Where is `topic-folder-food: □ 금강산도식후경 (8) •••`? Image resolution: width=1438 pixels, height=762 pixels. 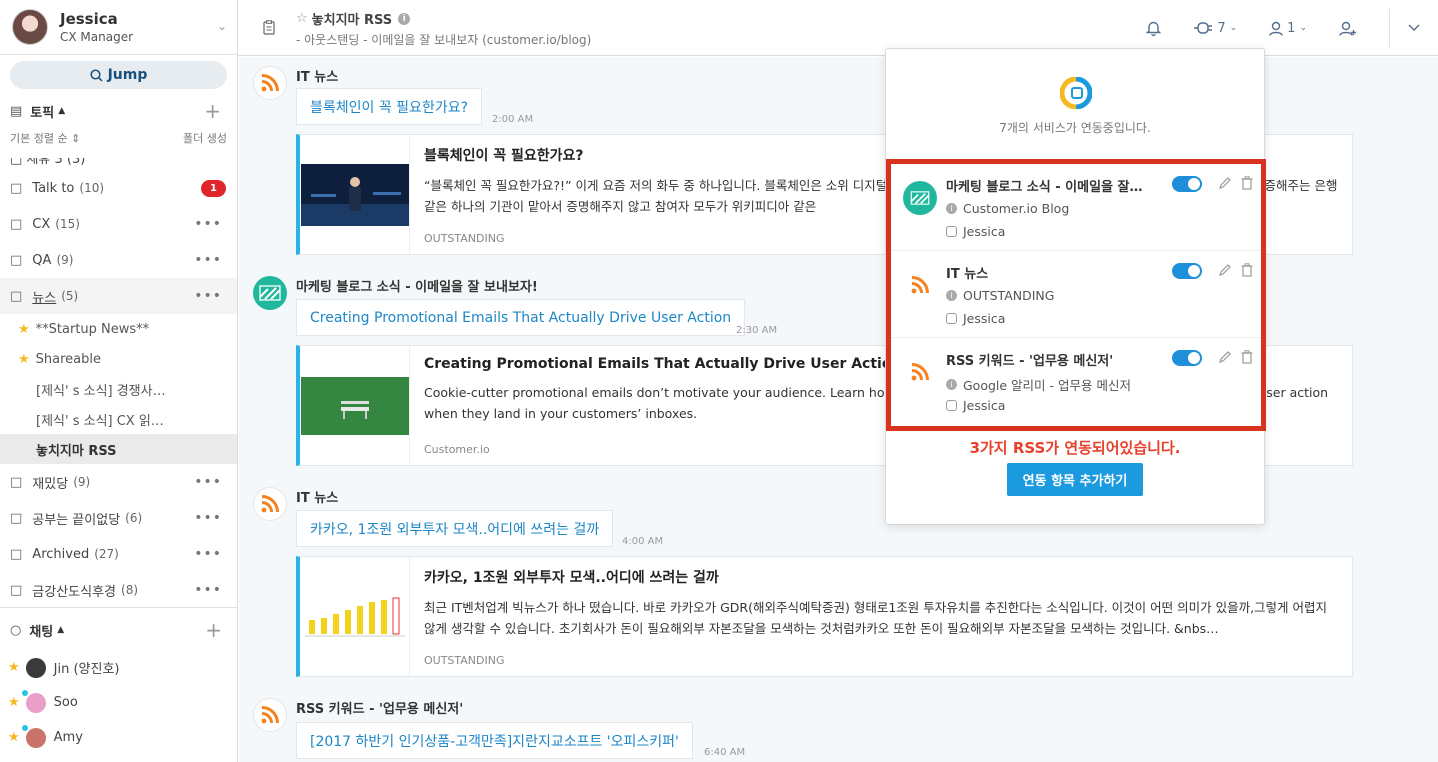
topic-folder-food: □ 금강산도식후경 (8) ••• is located at coordinates (118, 589).